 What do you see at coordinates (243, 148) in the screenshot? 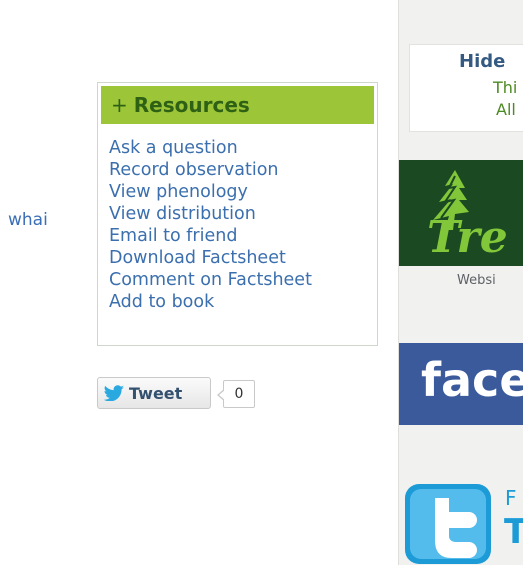
I see `resource-link-ask-question: Ask a question` at bounding box center [243, 148].